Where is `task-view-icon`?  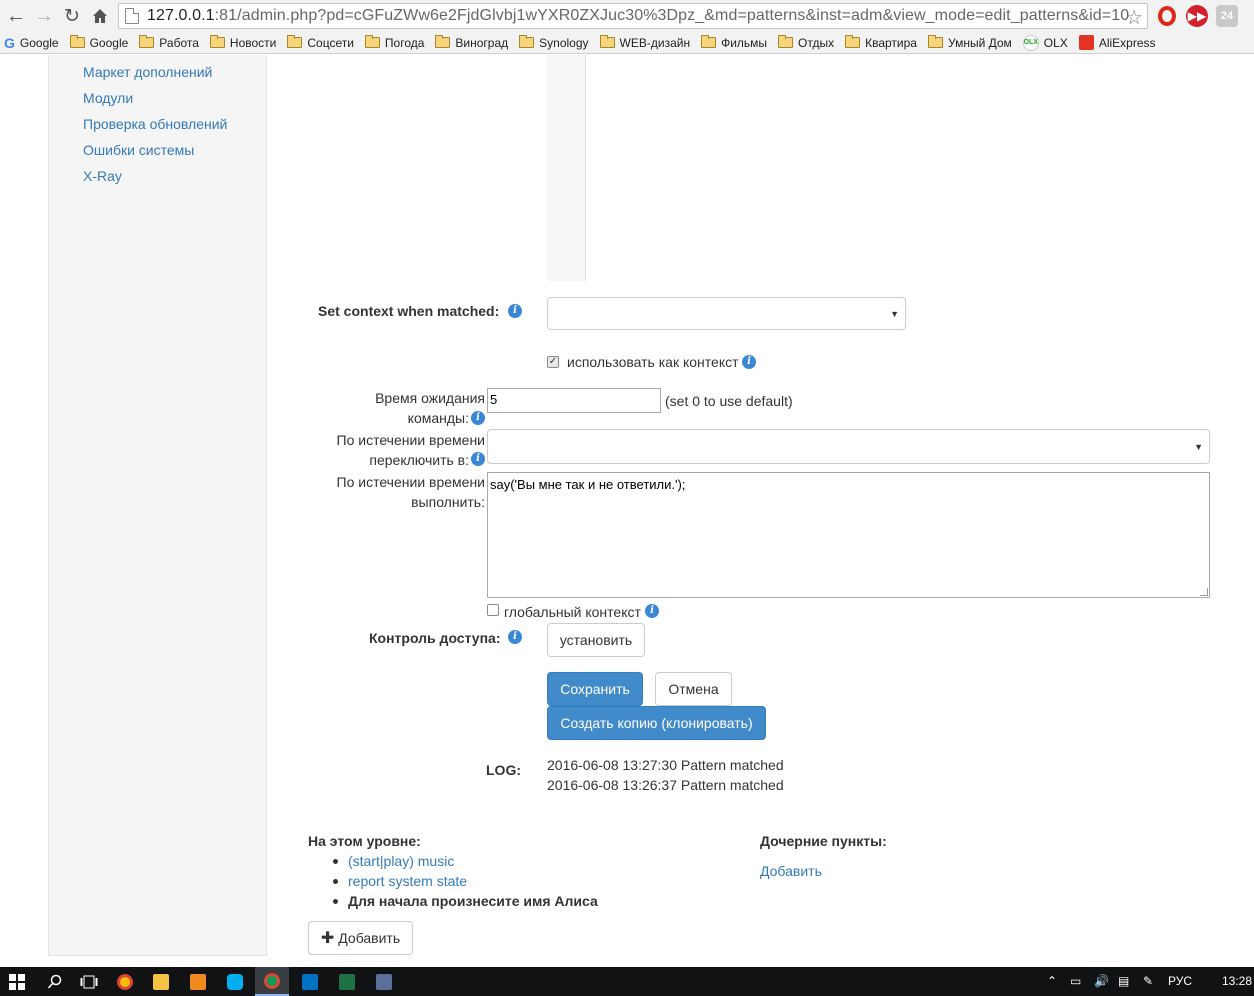
task-view-icon is located at coordinates (89, 981).